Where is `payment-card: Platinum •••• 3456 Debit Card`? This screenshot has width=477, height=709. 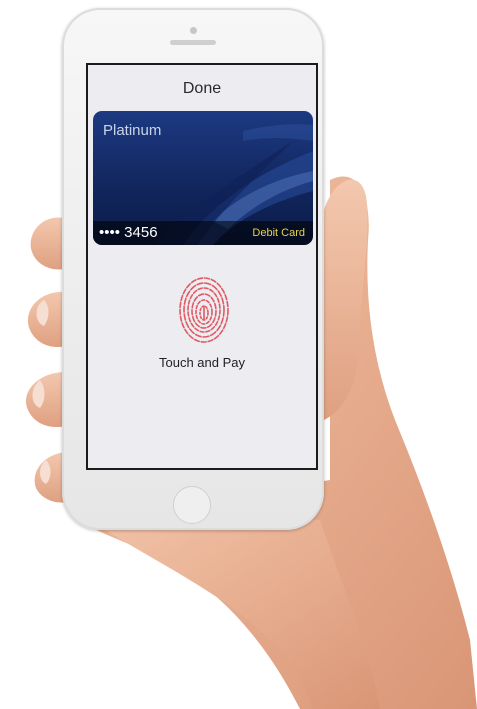
payment-card: Platinum •••• 3456 Debit Card is located at coordinates (203, 178).